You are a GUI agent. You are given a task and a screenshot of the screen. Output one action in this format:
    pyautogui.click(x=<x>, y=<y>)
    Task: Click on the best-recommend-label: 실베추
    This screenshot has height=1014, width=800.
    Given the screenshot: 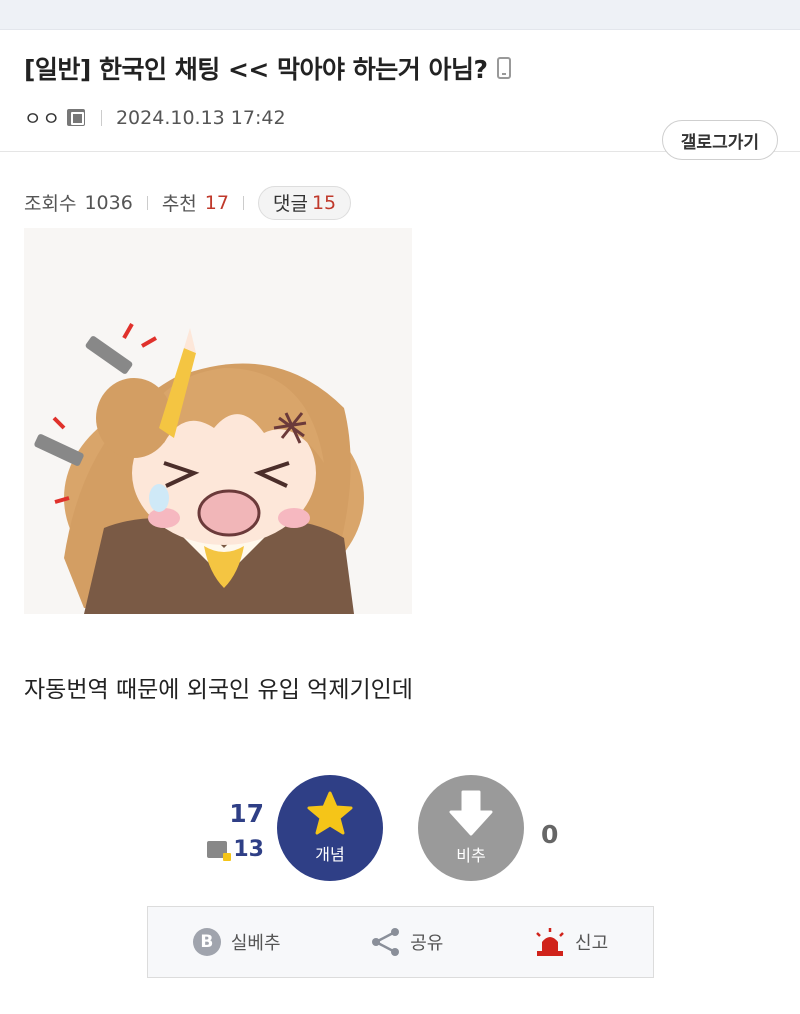 What is the action you would take?
    pyautogui.click(x=255, y=943)
    